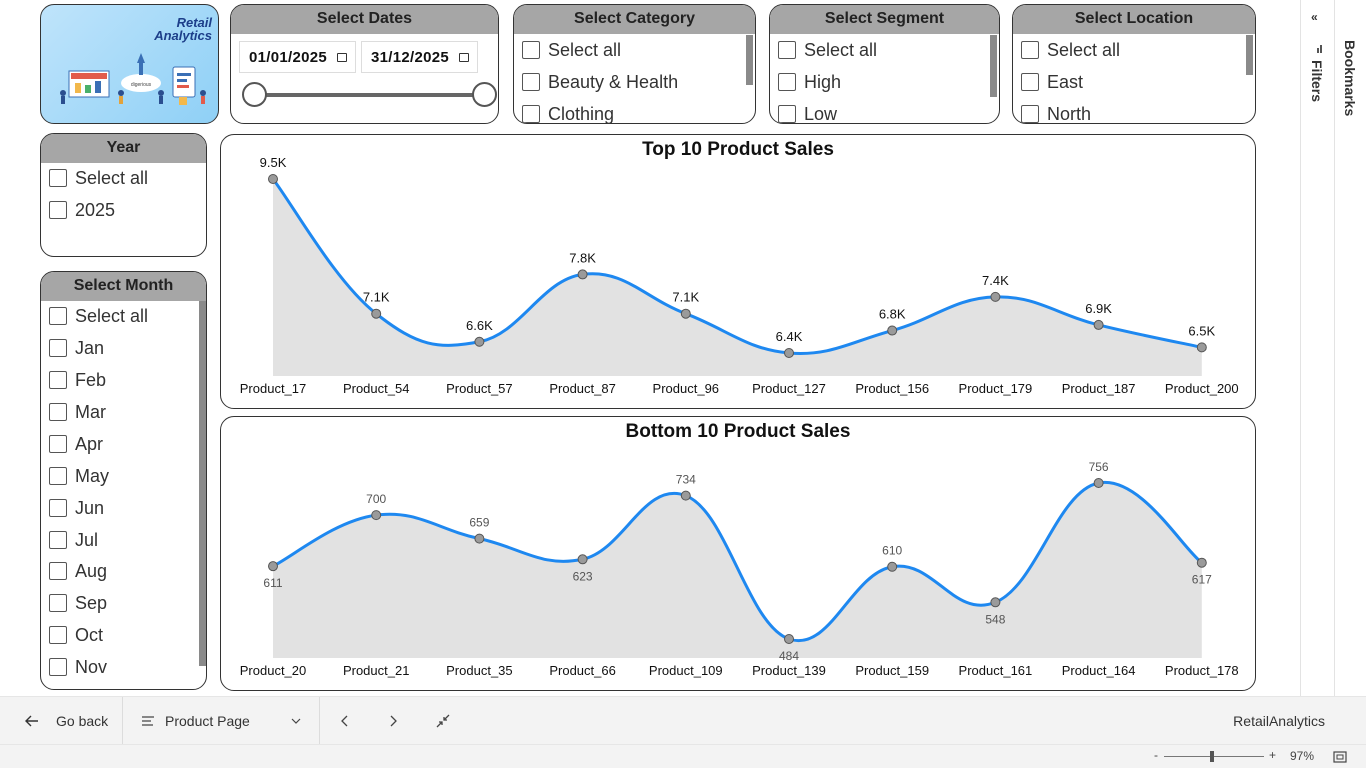 The image size is (1366, 768). Describe the element at coordinates (221, 721) in the screenshot. I see `page-selector-dropdown: Product Page` at that location.